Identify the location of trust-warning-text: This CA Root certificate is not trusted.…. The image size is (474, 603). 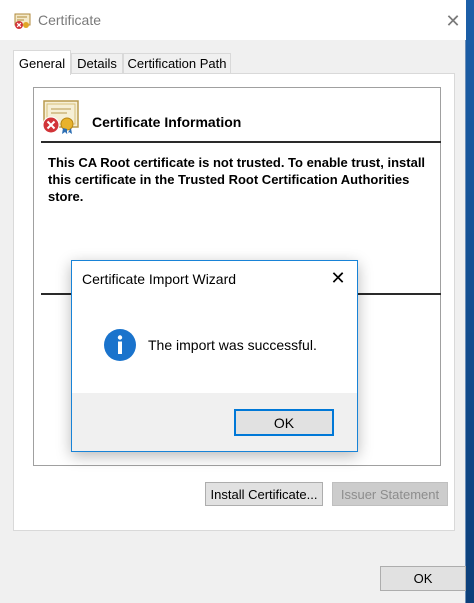
(237, 179).